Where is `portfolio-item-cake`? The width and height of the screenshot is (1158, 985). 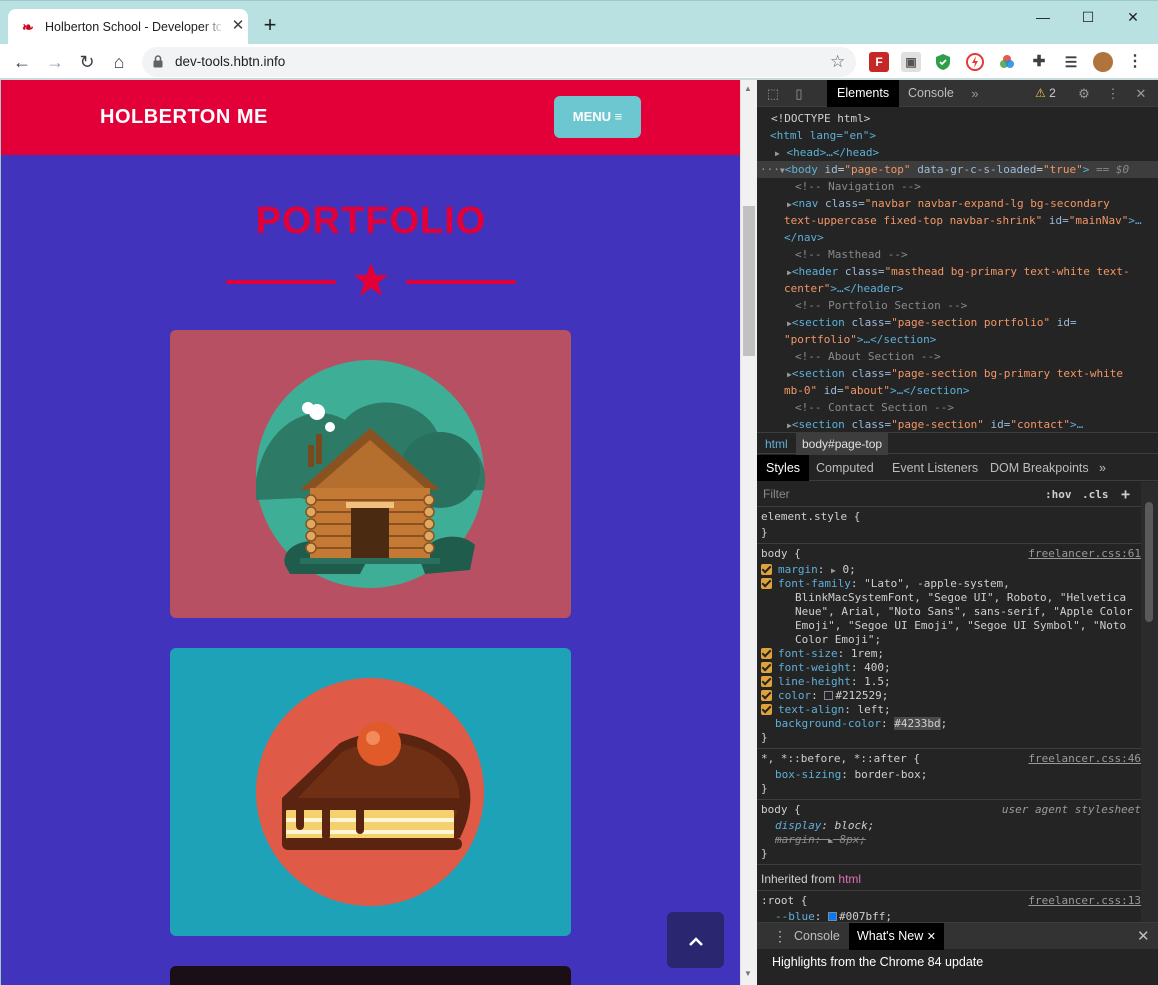
portfolio-item-cake is located at coordinates (370, 792).